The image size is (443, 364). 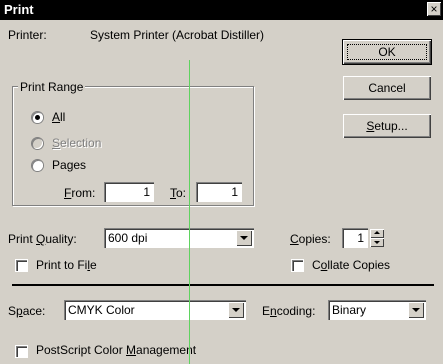 What do you see at coordinates (219, 192) in the screenshot?
I see `to-field: 1` at bounding box center [219, 192].